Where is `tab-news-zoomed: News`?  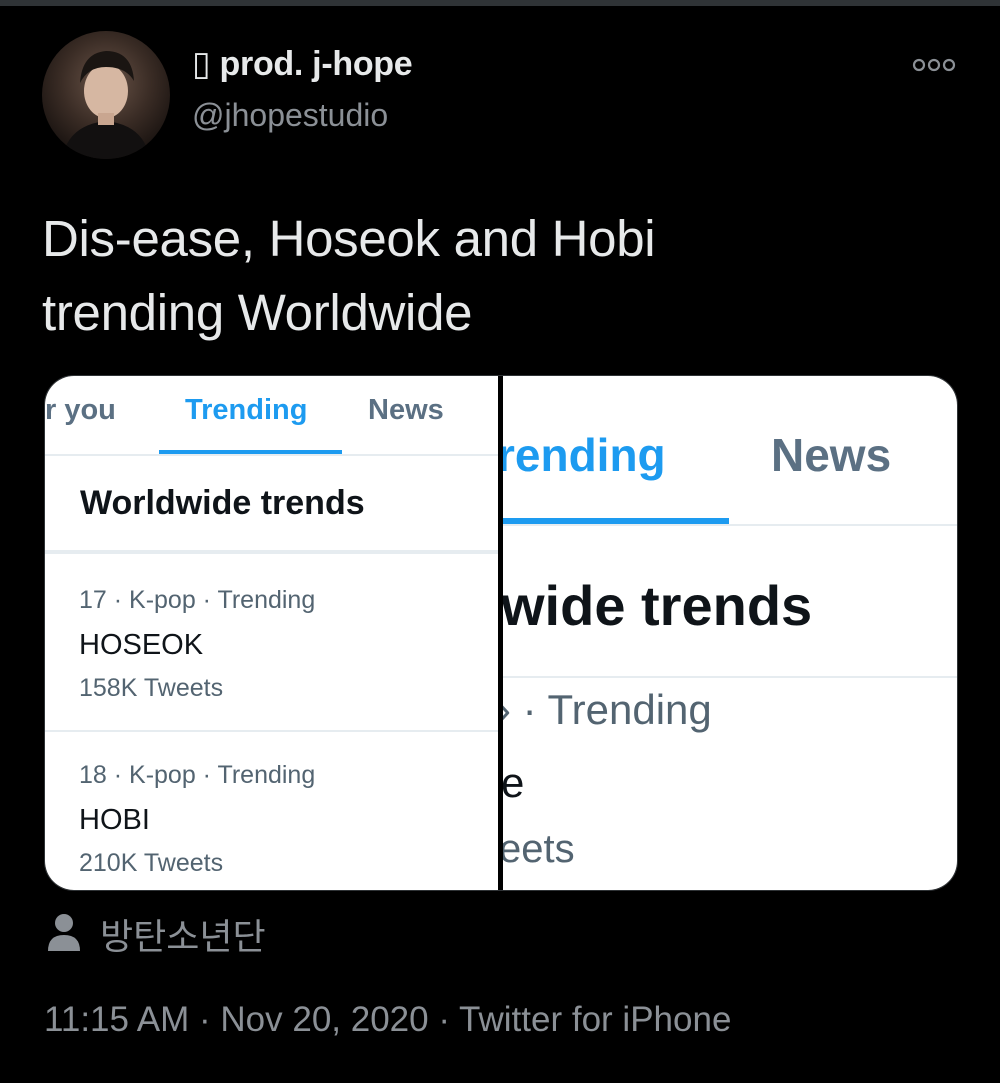 tab-news-zoomed: News is located at coordinates (831, 455).